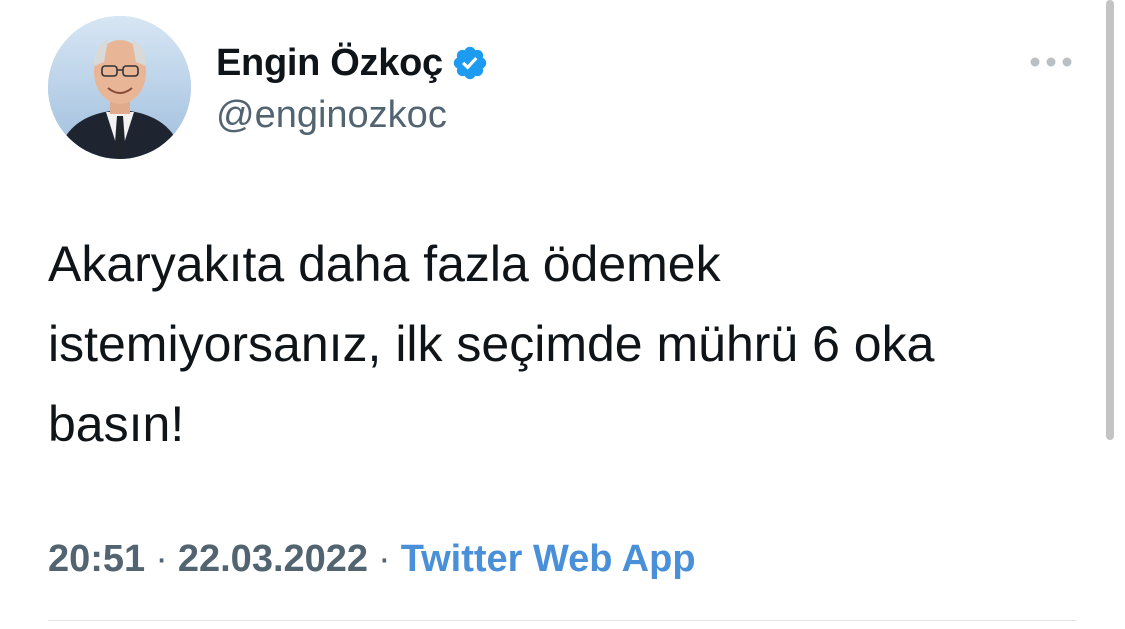 The image size is (1125, 629). I want to click on tweet-source-link: Twitter Web App, so click(548, 559).